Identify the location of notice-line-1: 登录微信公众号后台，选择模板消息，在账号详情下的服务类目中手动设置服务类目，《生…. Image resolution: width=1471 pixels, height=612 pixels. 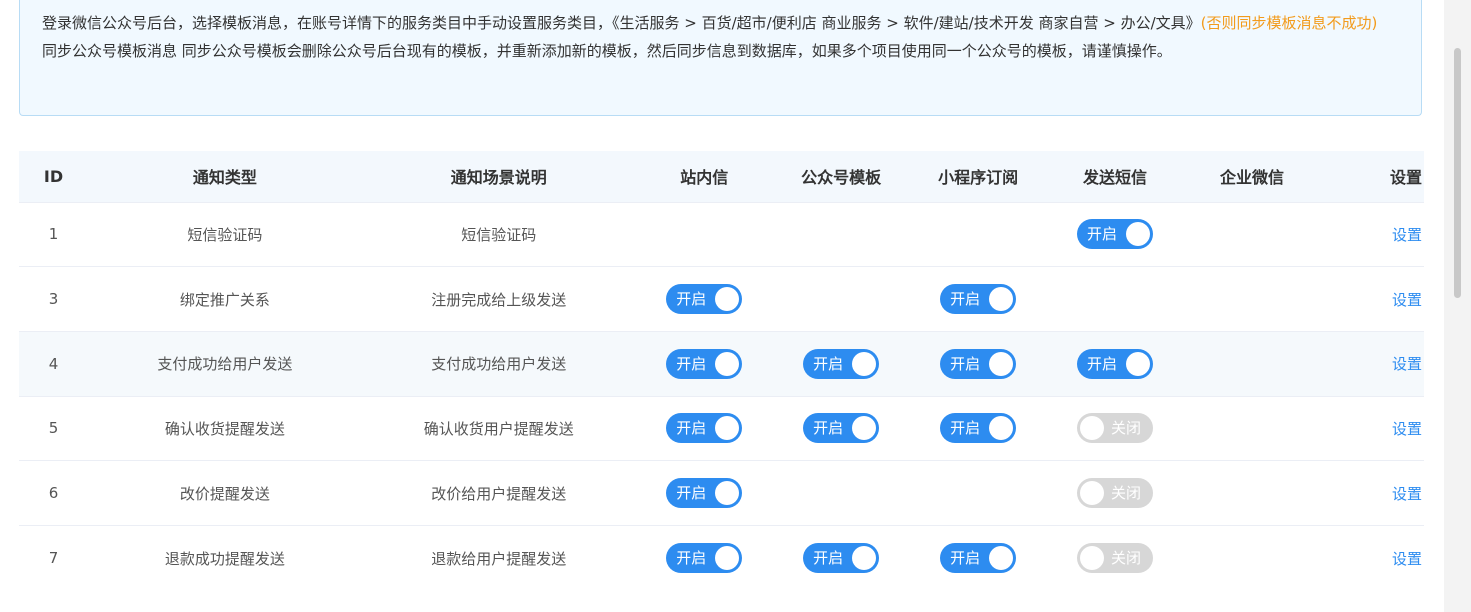
(720, 23).